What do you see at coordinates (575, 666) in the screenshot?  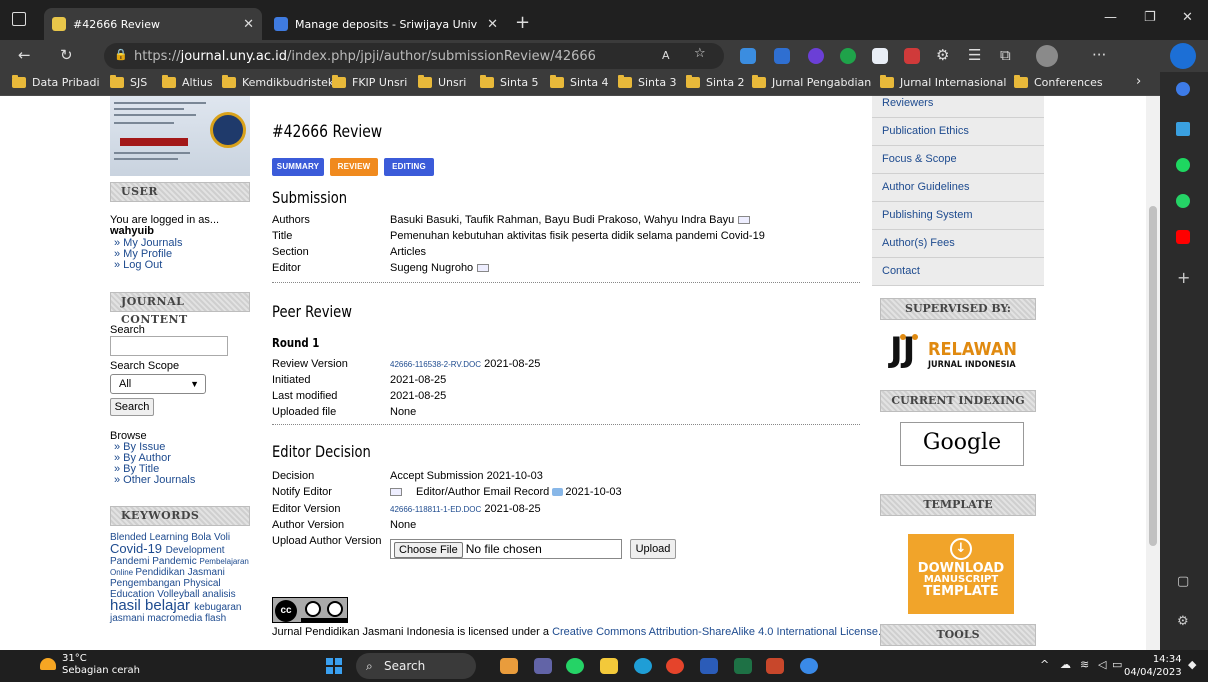 I see `whatsapp-taskbar-icon` at bounding box center [575, 666].